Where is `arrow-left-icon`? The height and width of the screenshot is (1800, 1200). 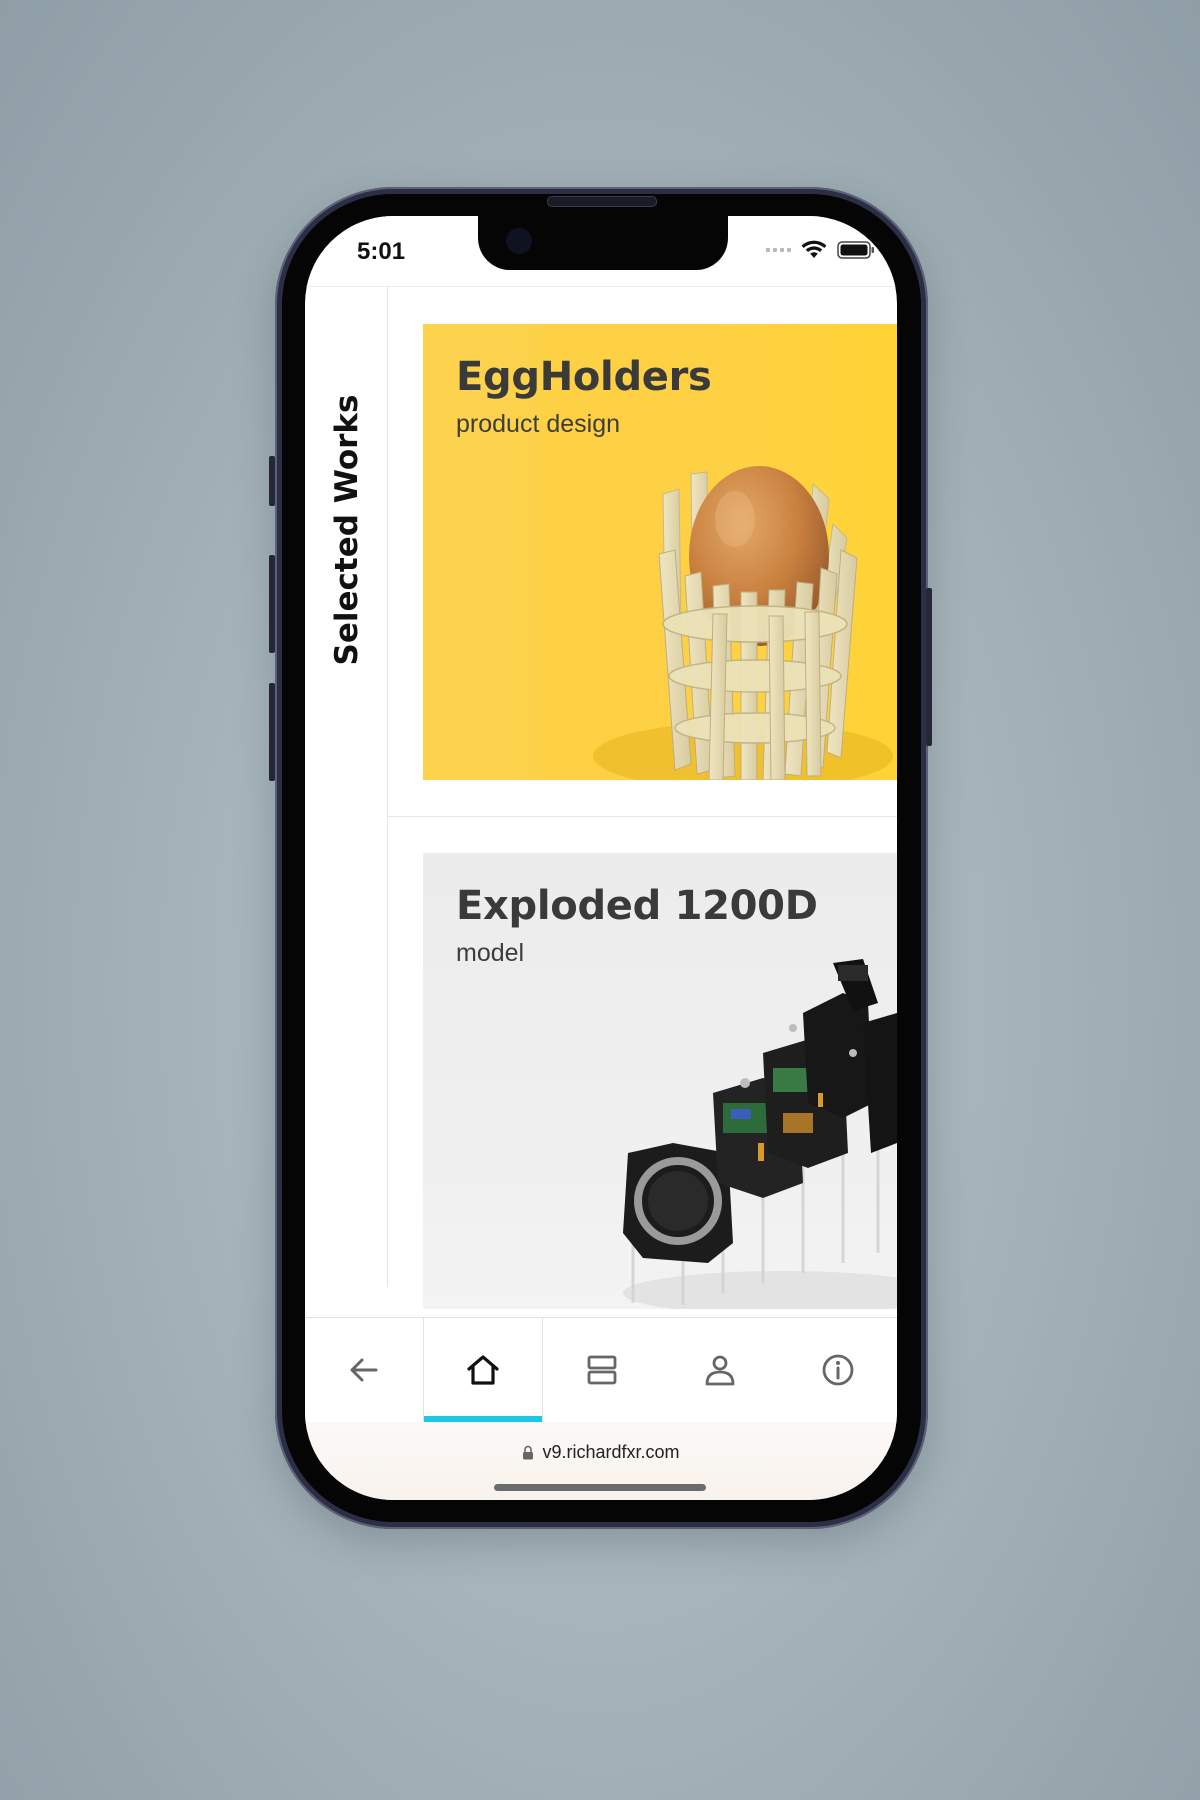
arrow-left-icon is located at coordinates (364, 1370).